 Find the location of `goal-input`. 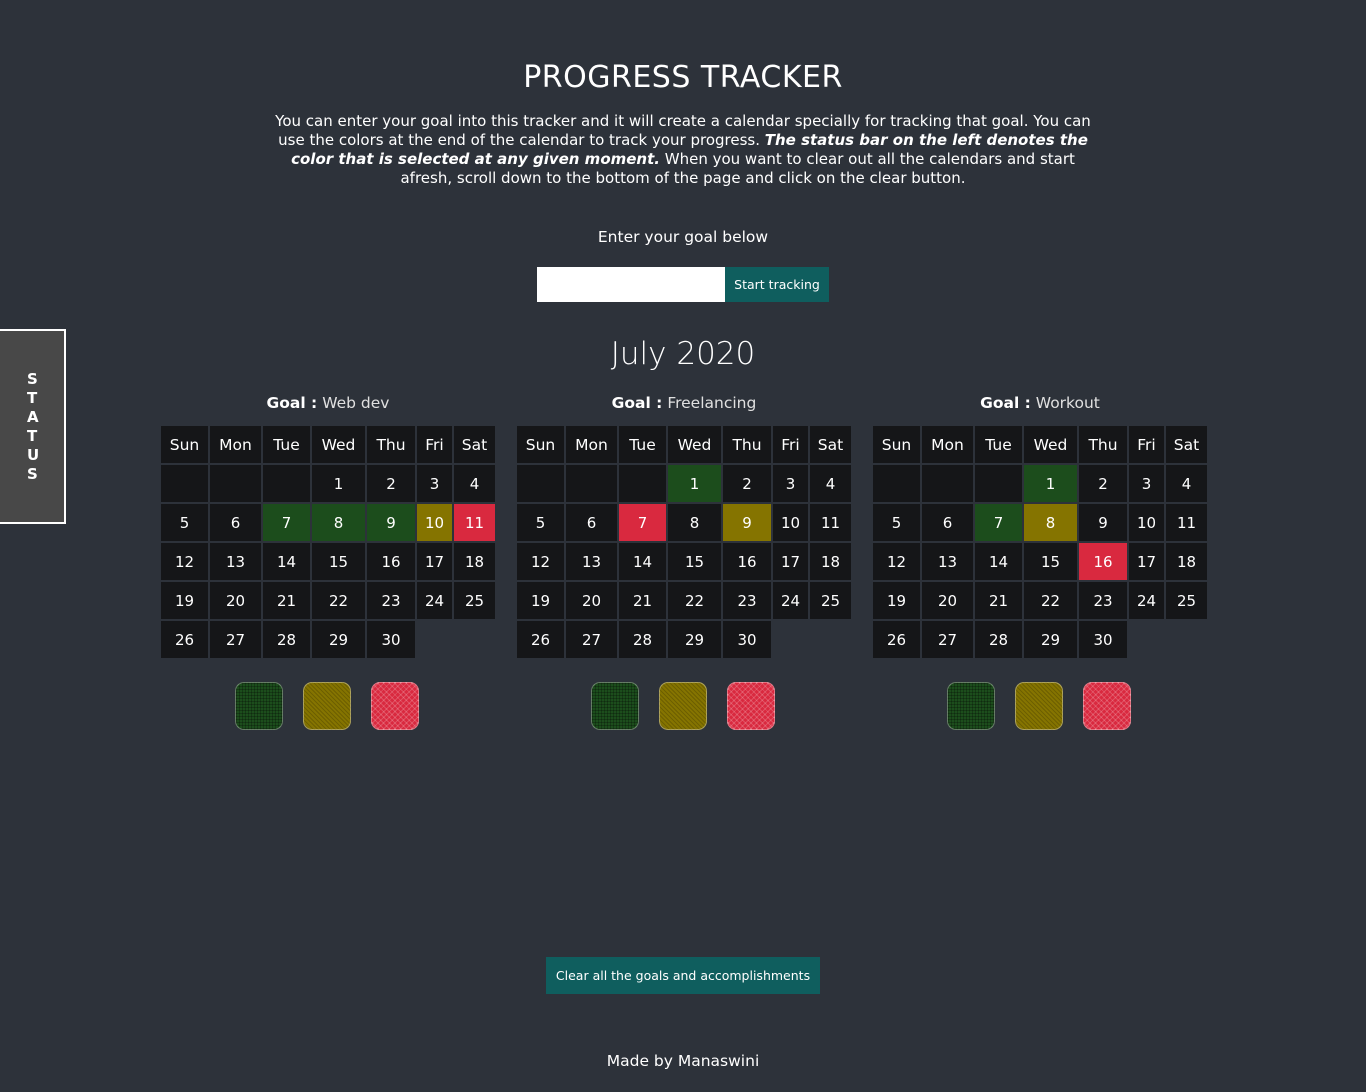

goal-input is located at coordinates (631, 284).